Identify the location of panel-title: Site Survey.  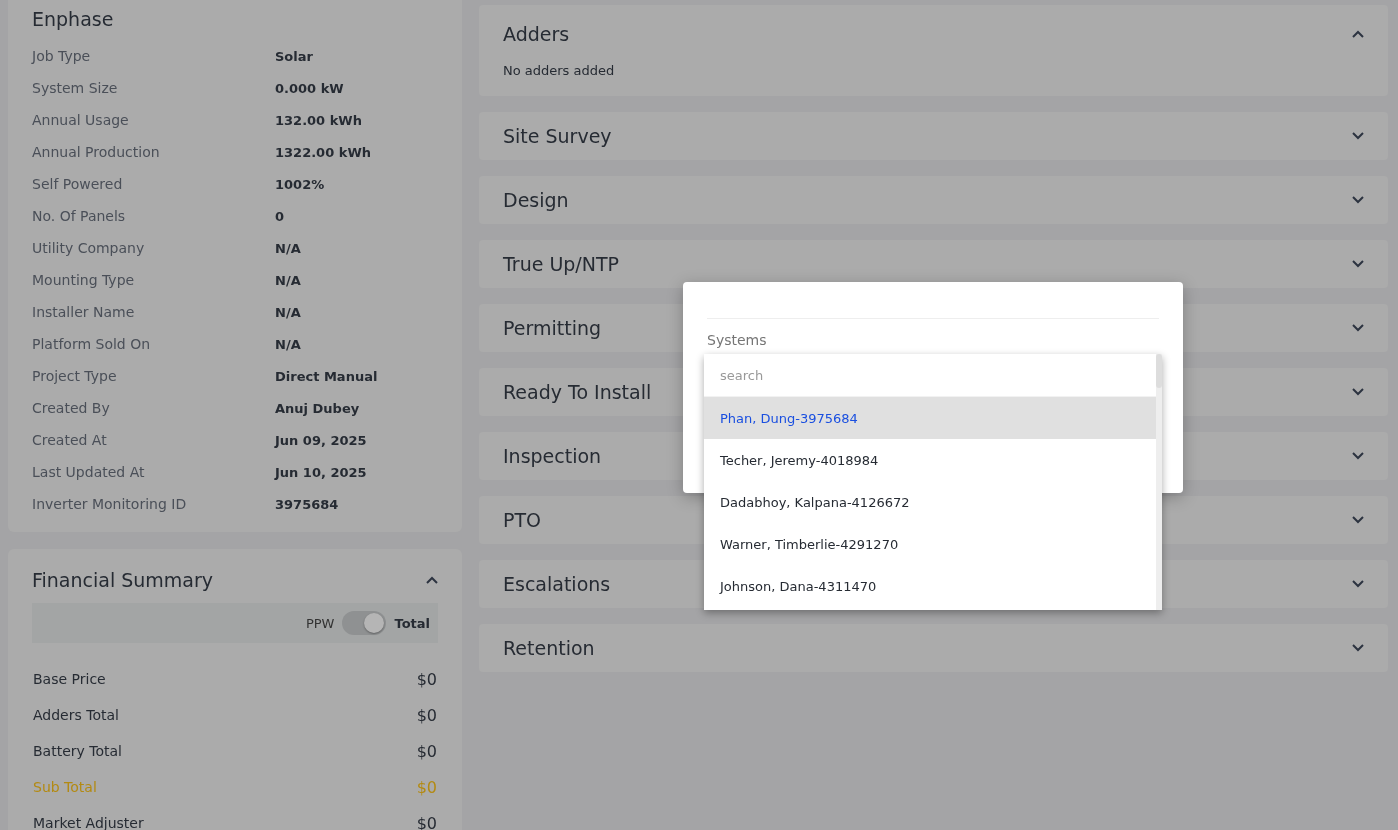
(557, 136).